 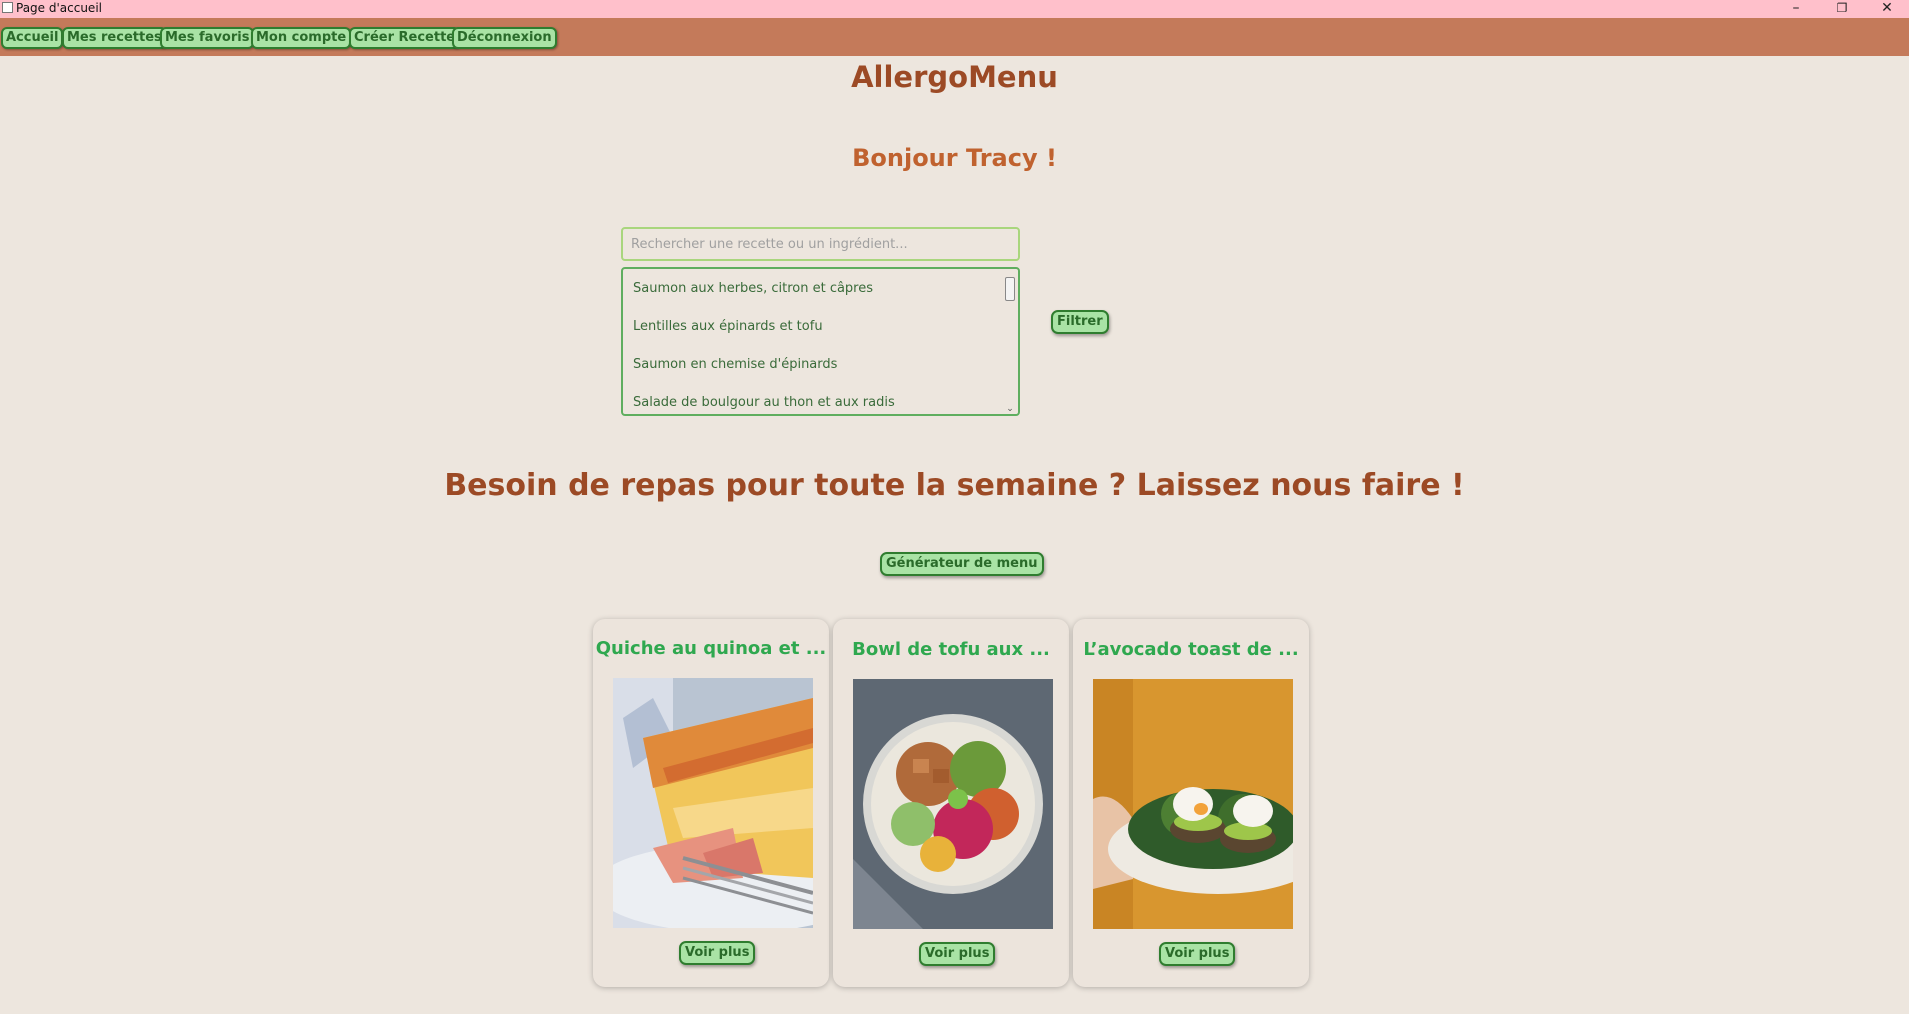 What do you see at coordinates (207, 38) in the screenshot?
I see `nav-mes-favoris-button: Mes favoris` at bounding box center [207, 38].